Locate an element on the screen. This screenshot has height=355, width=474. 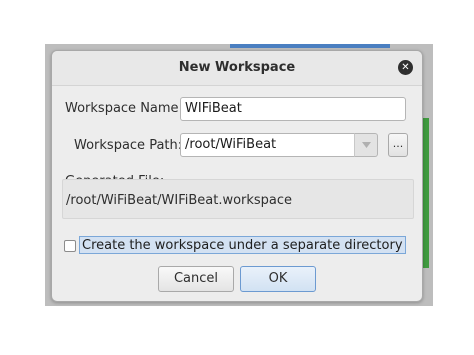
dialog-title: New Workspace is located at coordinates (237, 67).